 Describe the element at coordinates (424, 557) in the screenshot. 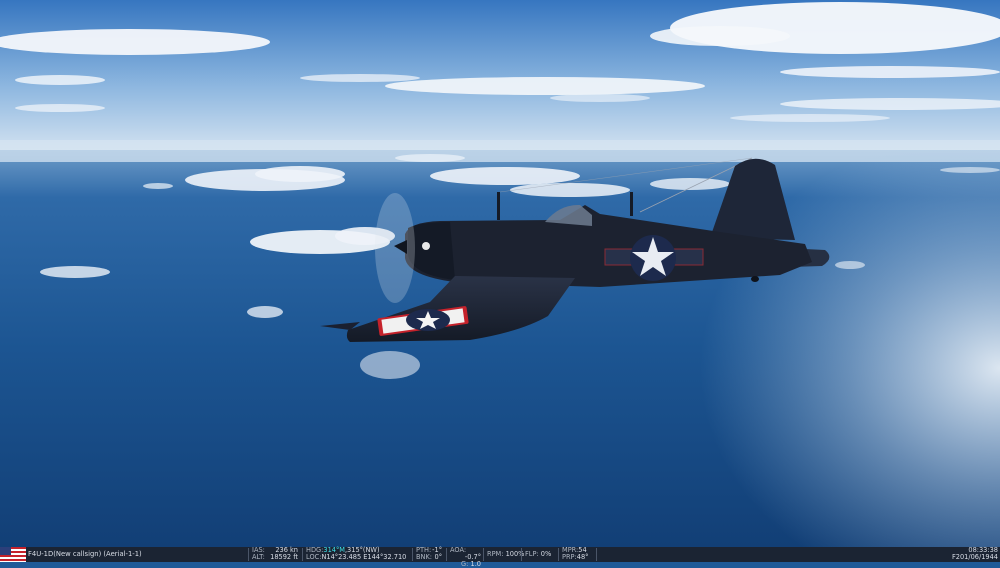

I see `bnk-label: BNK:` at that location.